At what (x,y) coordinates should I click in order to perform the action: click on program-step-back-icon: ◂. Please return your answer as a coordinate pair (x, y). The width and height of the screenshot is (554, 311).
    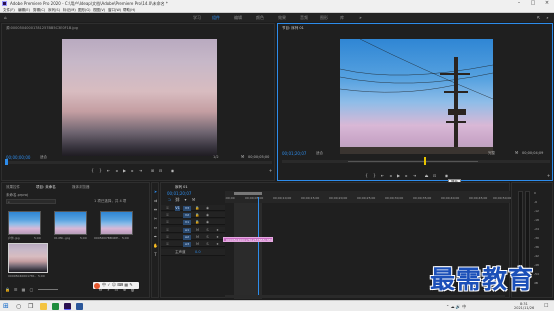
    Looking at the image, I should click on (390, 175).